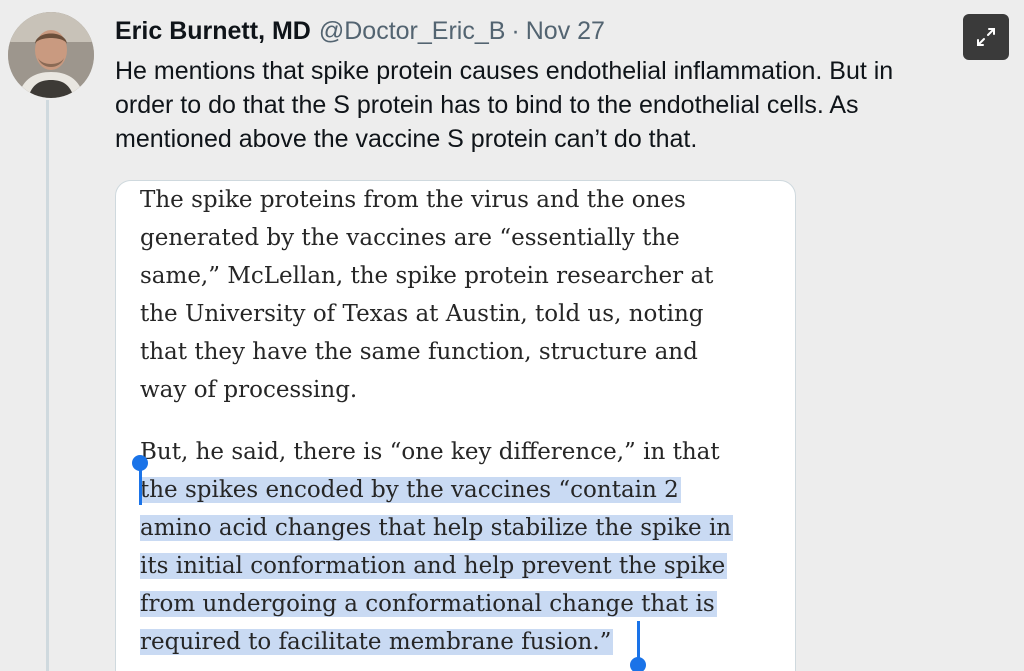  Describe the element at coordinates (140, 485) in the screenshot. I see `selection-start-caret` at that location.